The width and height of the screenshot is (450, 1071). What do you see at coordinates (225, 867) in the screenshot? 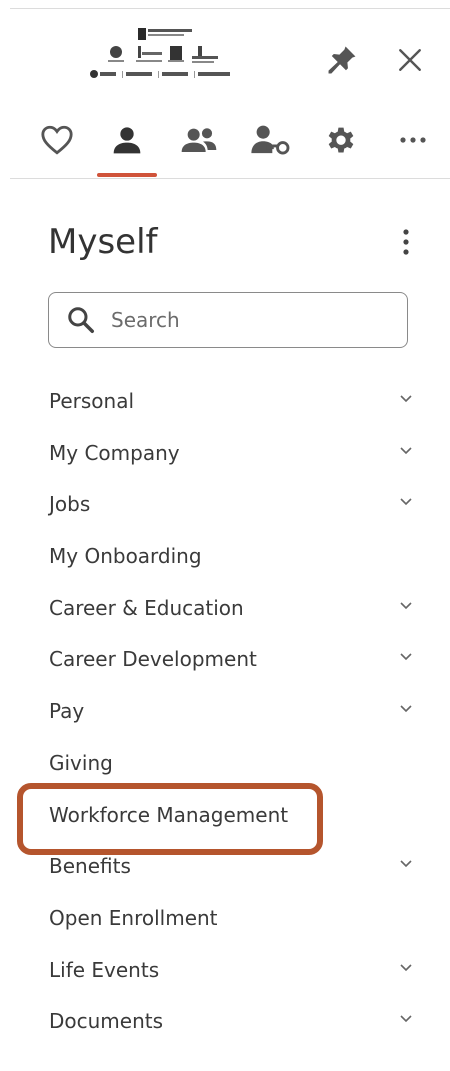
I see `menu-item-benefits: Benefits` at bounding box center [225, 867].